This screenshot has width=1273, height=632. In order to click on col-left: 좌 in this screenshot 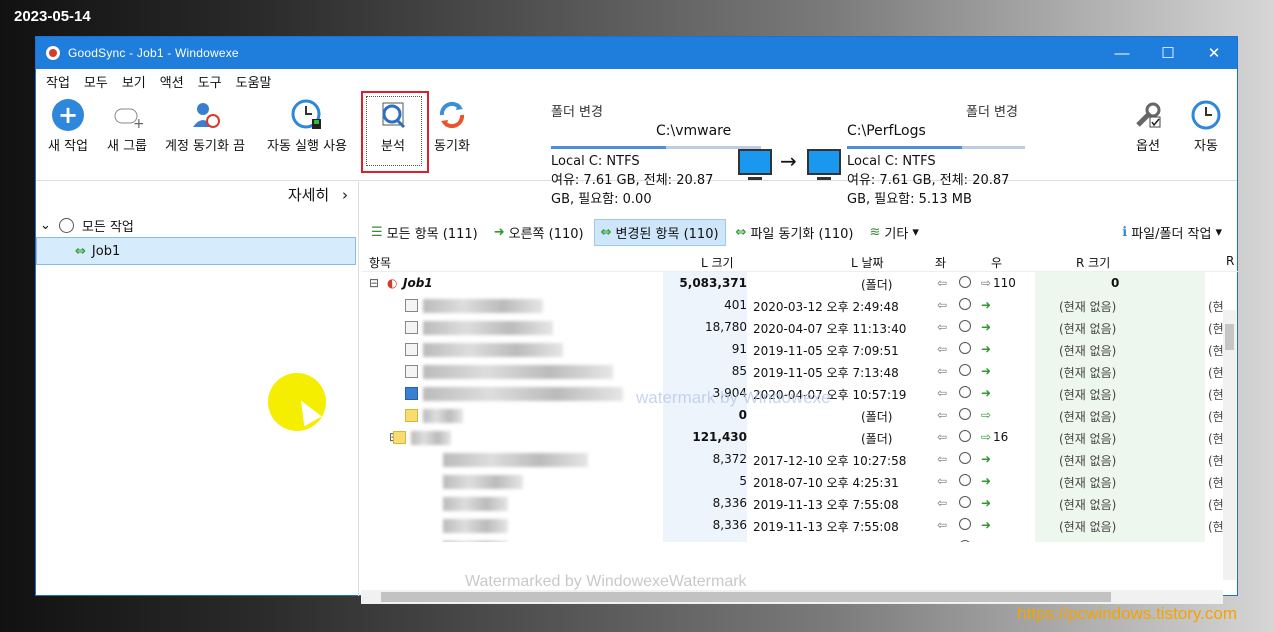, I will do `click(940, 262)`.